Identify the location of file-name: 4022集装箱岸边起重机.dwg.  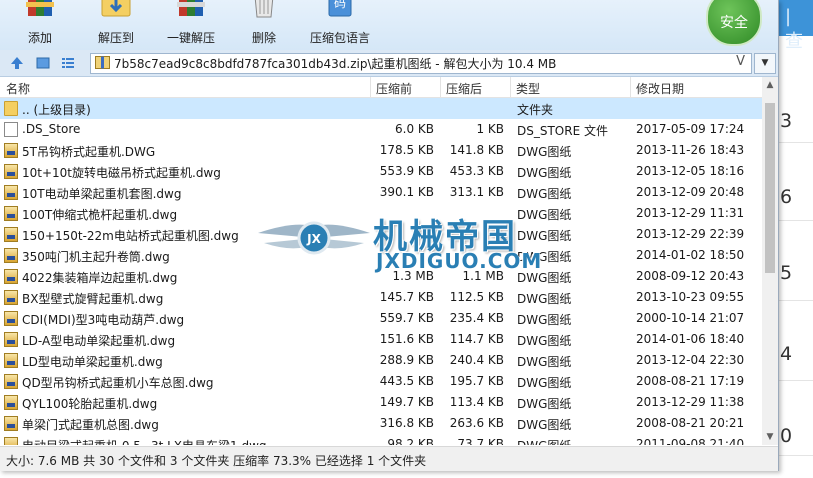
(100, 278).